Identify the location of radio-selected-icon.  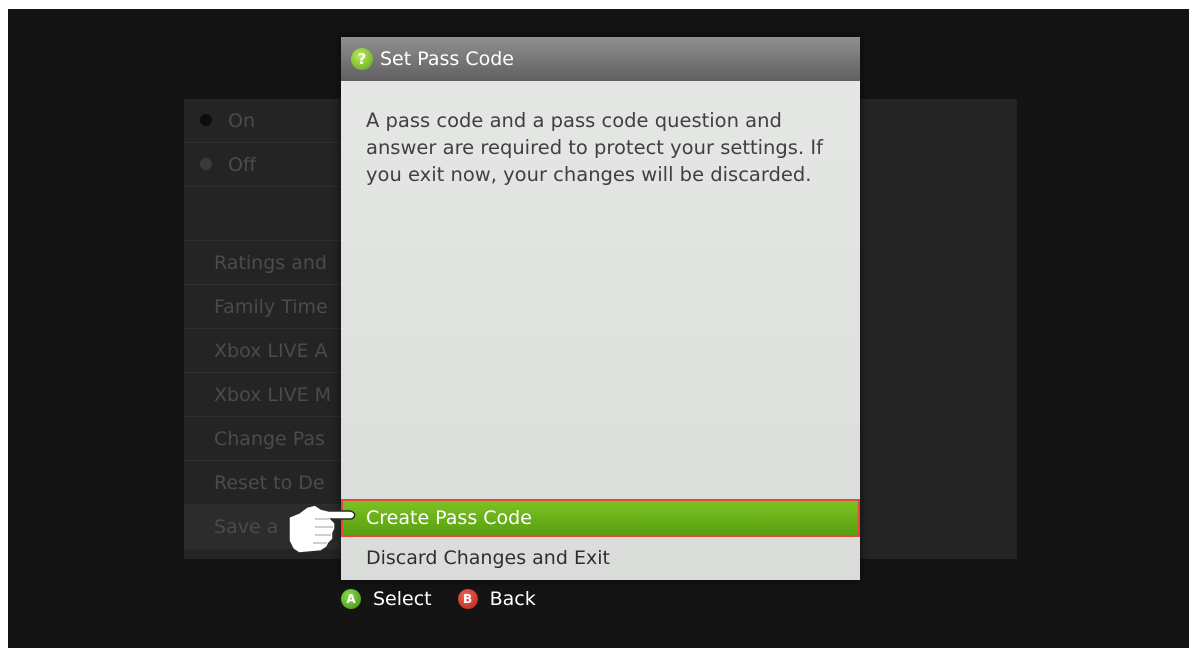
(206, 120).